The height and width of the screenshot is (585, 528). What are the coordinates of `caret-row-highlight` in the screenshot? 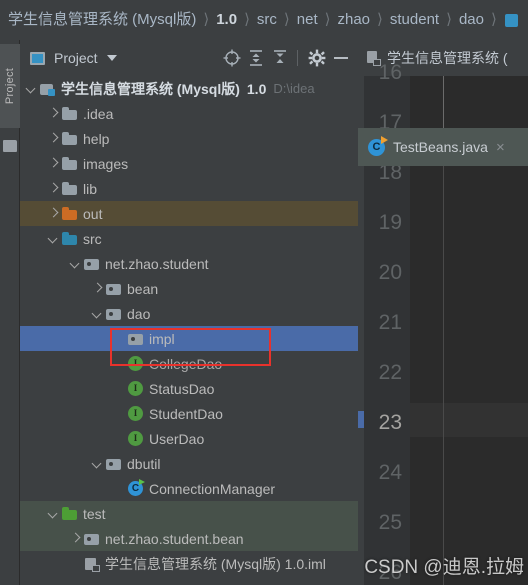 It's located at (469, 420).